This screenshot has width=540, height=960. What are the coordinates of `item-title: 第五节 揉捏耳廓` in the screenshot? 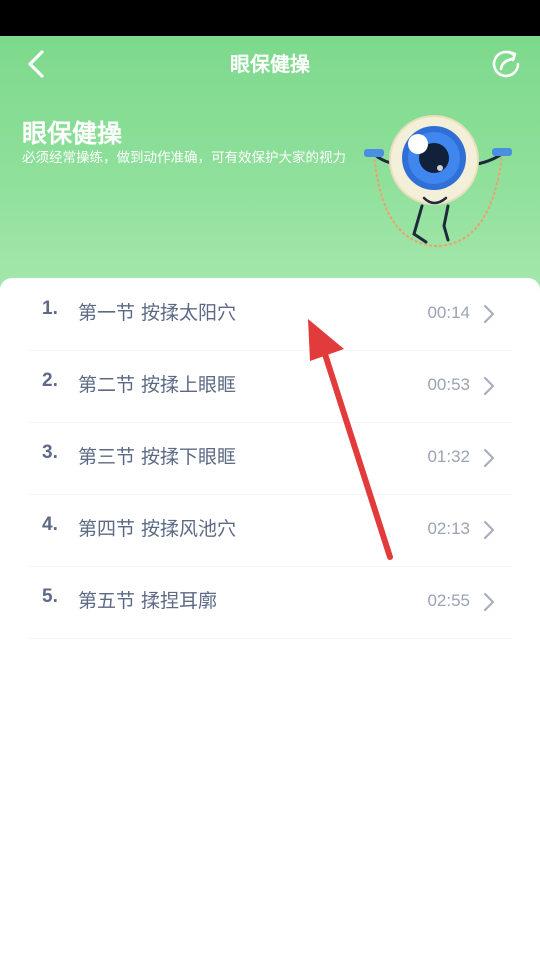 It's located at (148, 601).